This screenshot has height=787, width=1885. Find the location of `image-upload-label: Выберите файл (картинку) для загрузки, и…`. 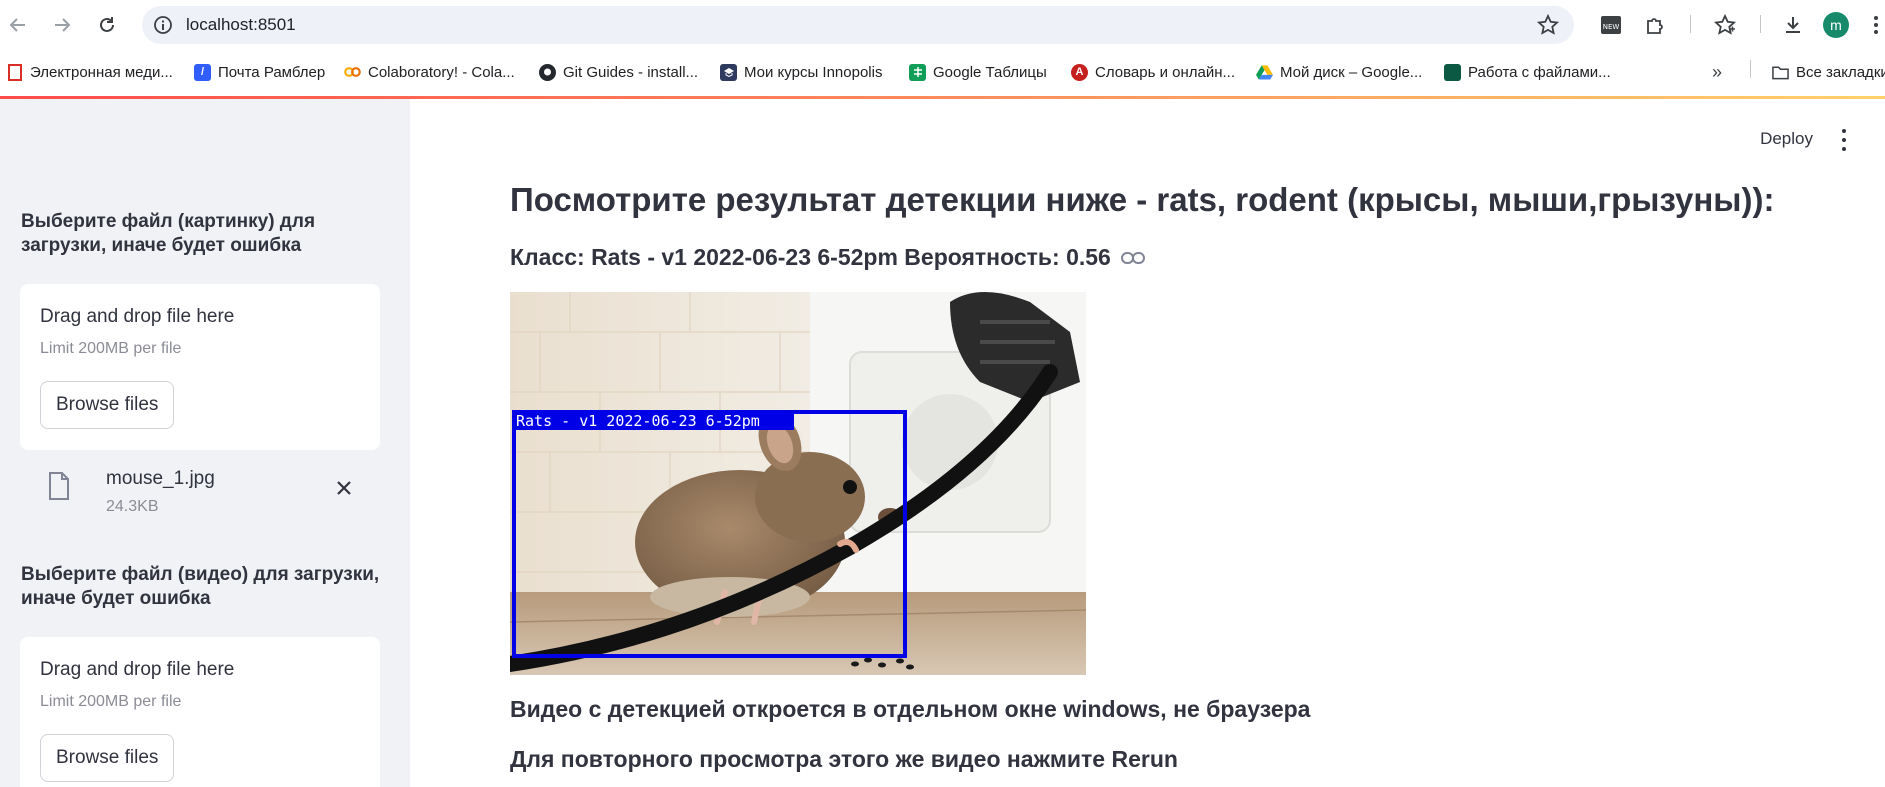

image-upload-label: Выберите файл (картинку) для загрузки, и… is located at coordinates (168, 233).